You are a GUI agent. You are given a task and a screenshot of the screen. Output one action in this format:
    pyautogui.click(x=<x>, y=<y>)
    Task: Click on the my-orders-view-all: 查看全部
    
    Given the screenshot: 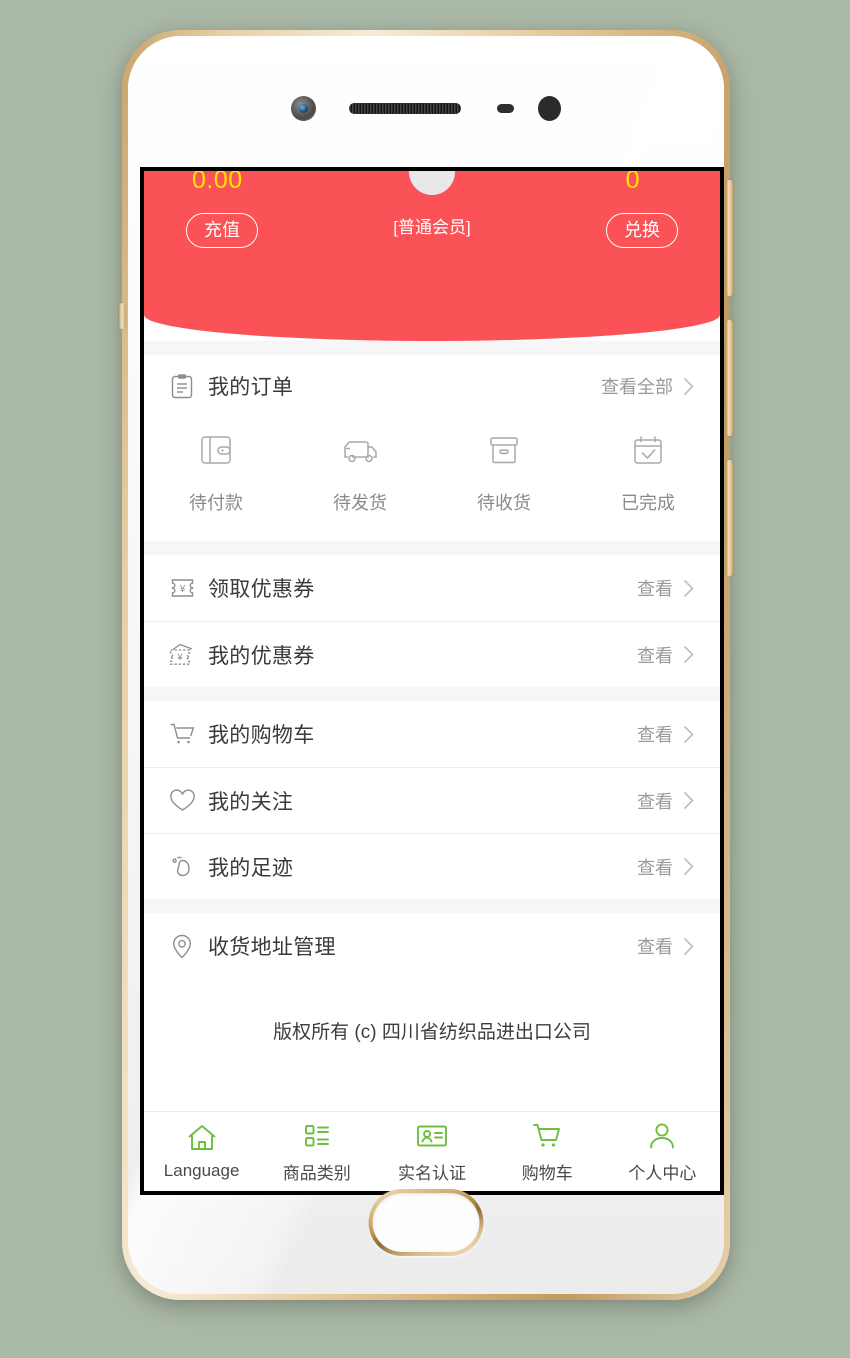 What is the action you would take?
    pyautogui.click(x=647, y=386)
    